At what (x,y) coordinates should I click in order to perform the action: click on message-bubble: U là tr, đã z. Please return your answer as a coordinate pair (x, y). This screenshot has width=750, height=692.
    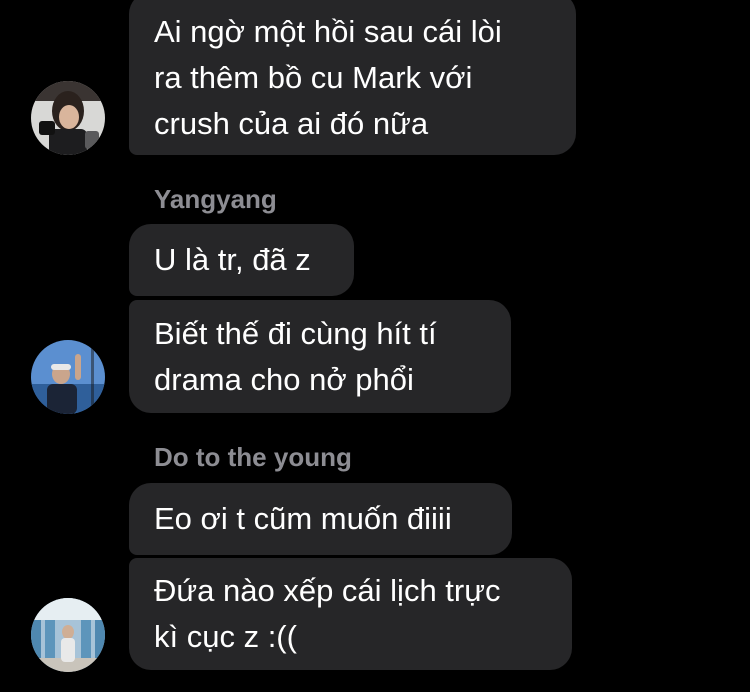
    Looking at the image, I should click on (241, 260).